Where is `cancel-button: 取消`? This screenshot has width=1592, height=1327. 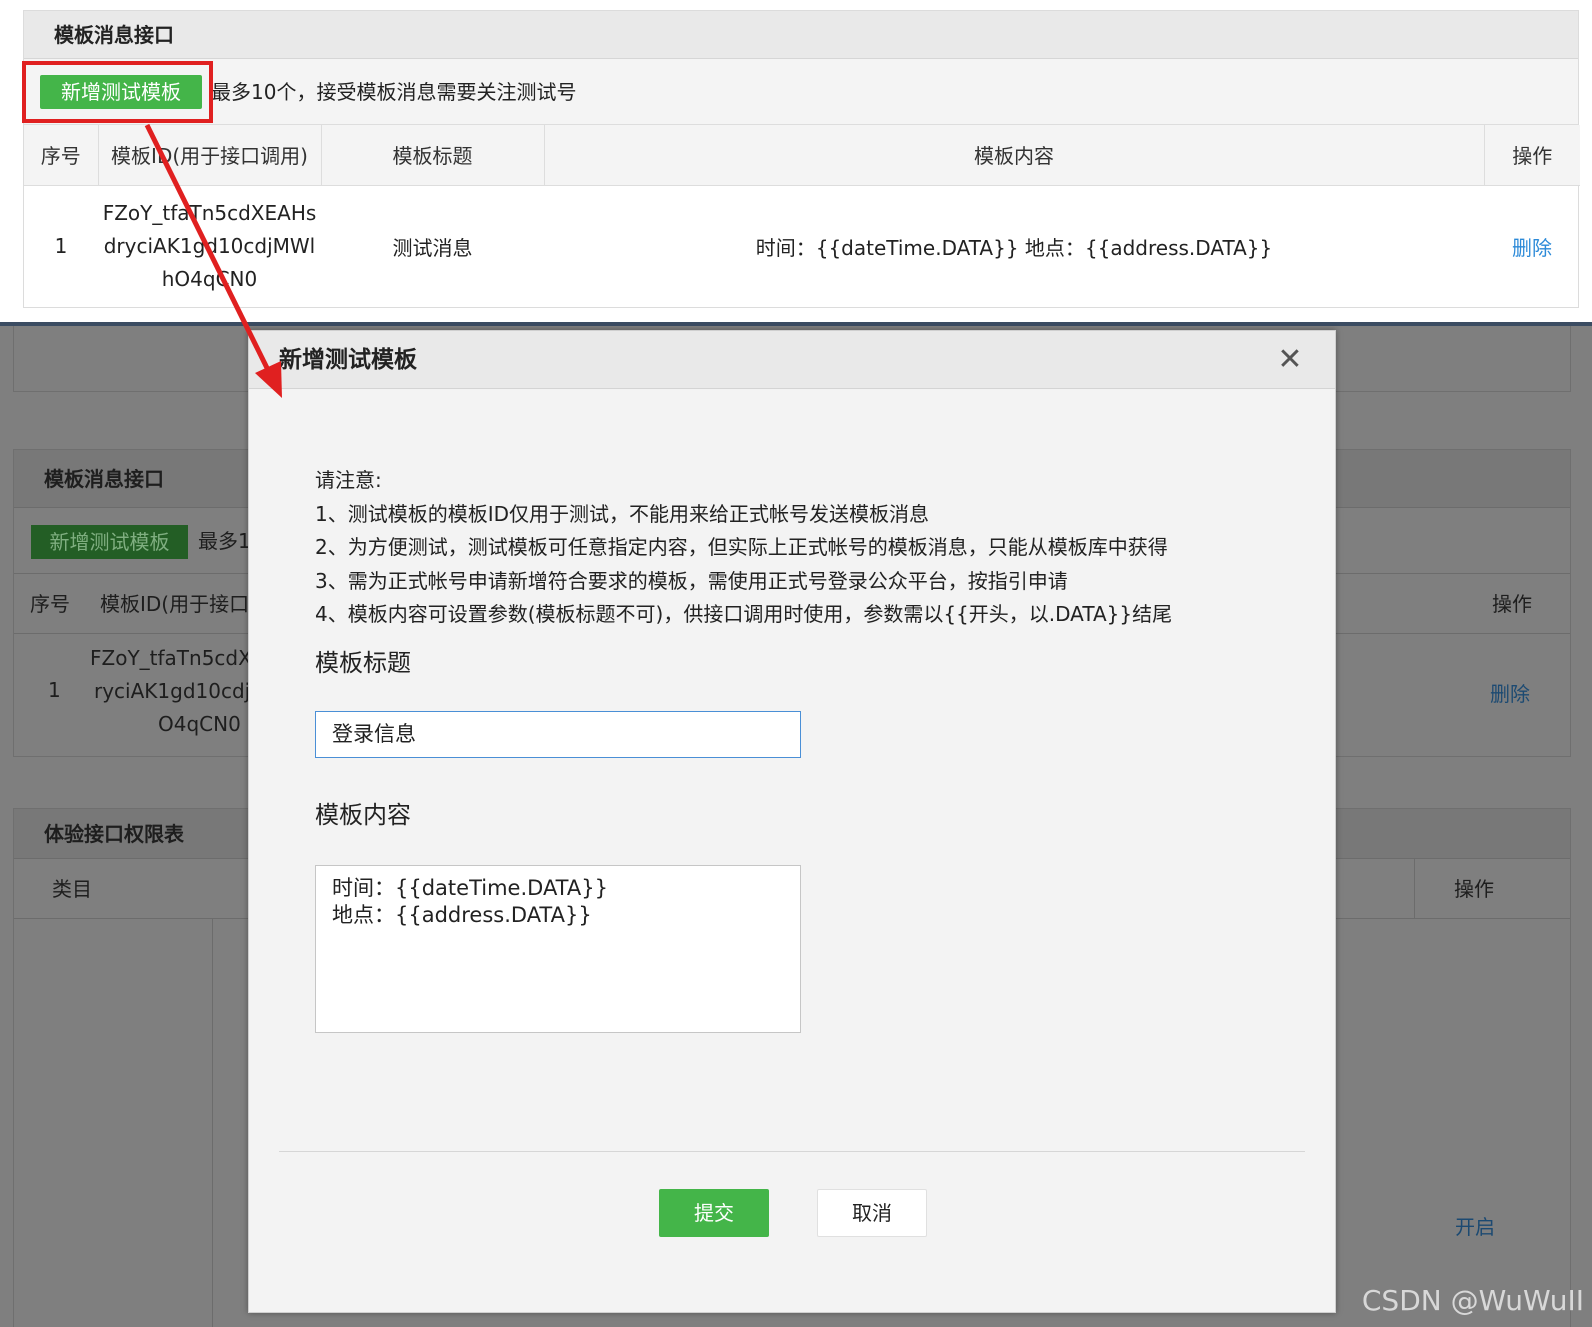
cancel-button: 取消 is located at coordinates (872, 1213).